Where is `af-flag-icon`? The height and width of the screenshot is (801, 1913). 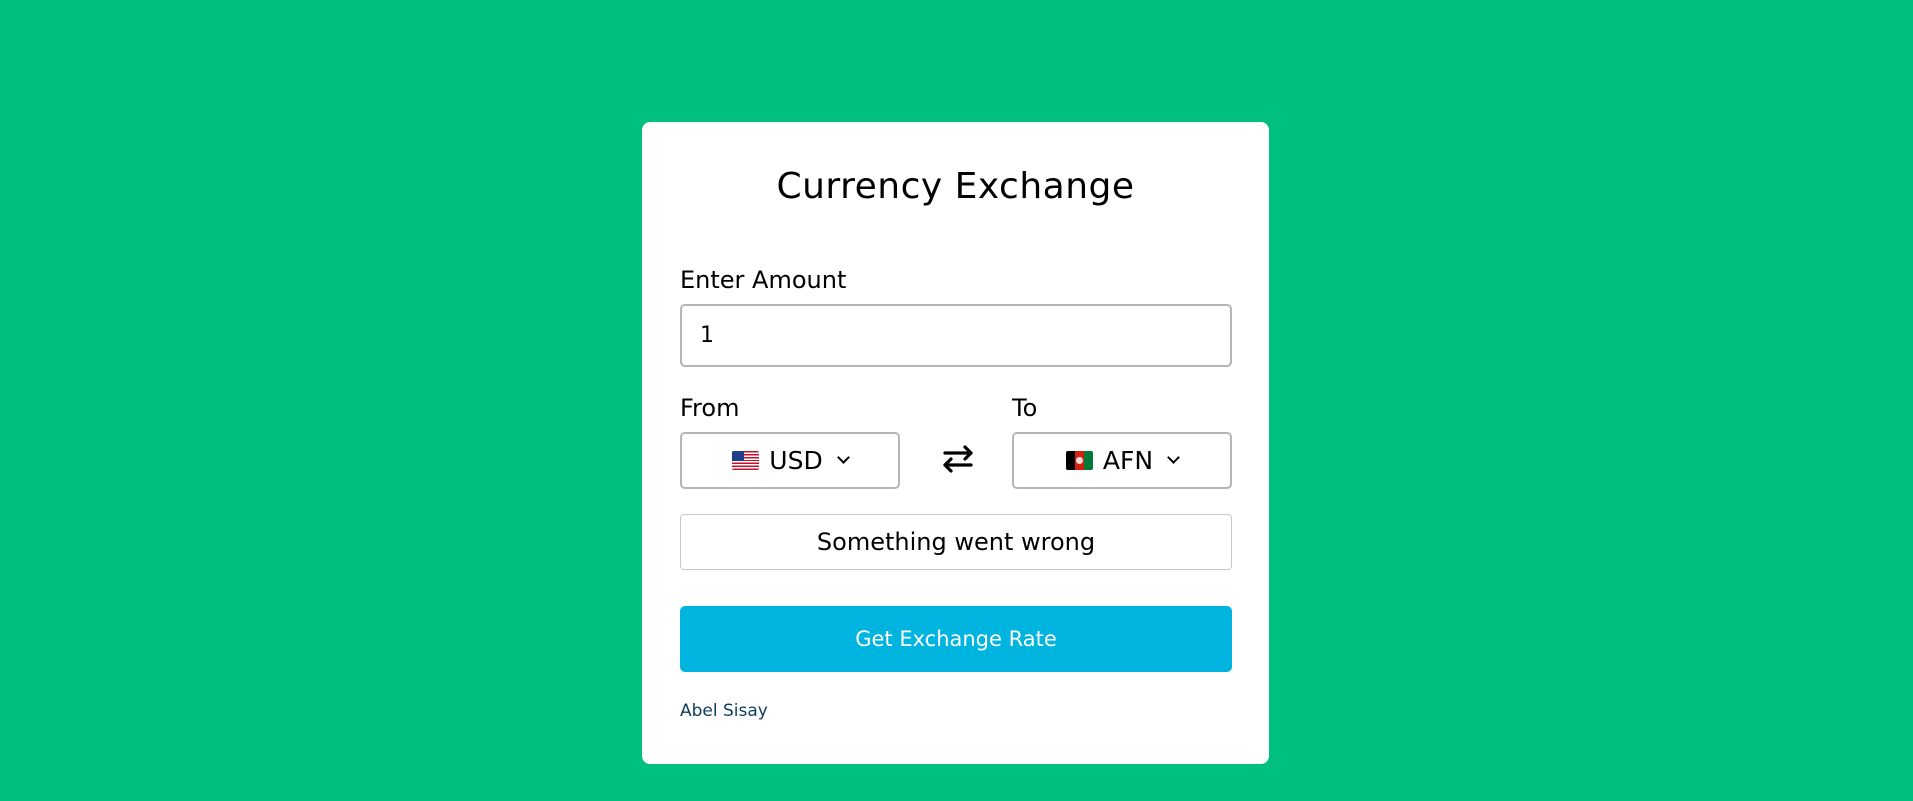
af-flag-icon is located at coordinates (1079, 460).